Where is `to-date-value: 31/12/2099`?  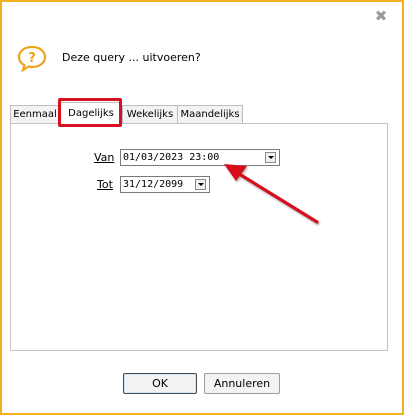 to-date-value: 31/12/2099 is located at coordinates (153, 184).